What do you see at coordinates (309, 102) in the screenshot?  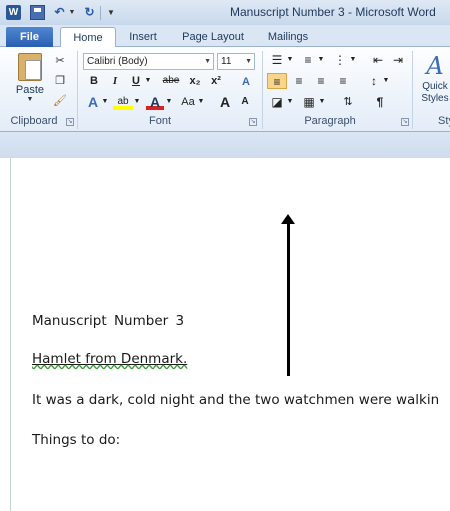 I see `borders-button: ▦` at bounding box center [309, 102].